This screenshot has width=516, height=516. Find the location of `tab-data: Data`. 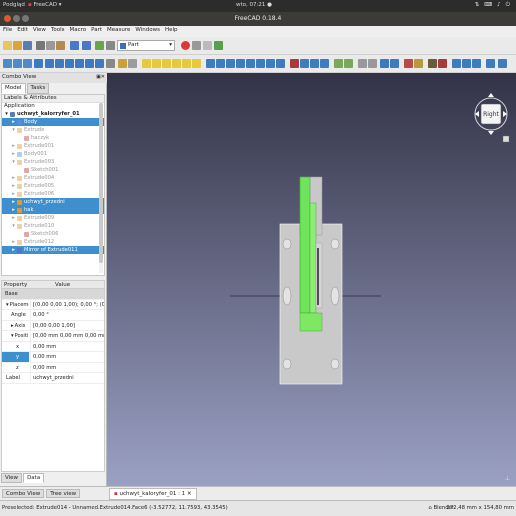

tab-data: Data is located at coordinates (34, 478).